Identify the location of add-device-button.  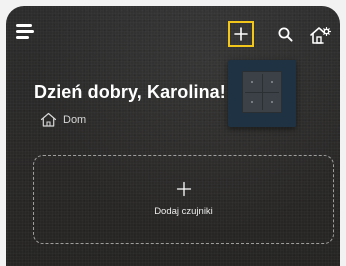
(241, 34).